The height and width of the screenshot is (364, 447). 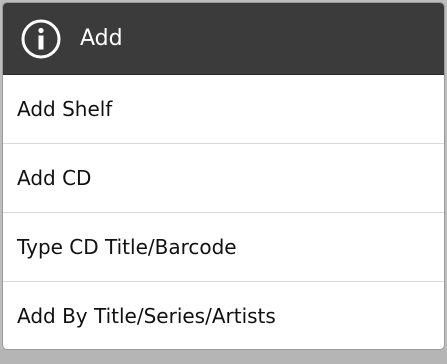 What do you see at coordinates (127, 247) in the screenshot?
I see `item-label: Type CD Title/Barcode` at bounding box center [127, 247].